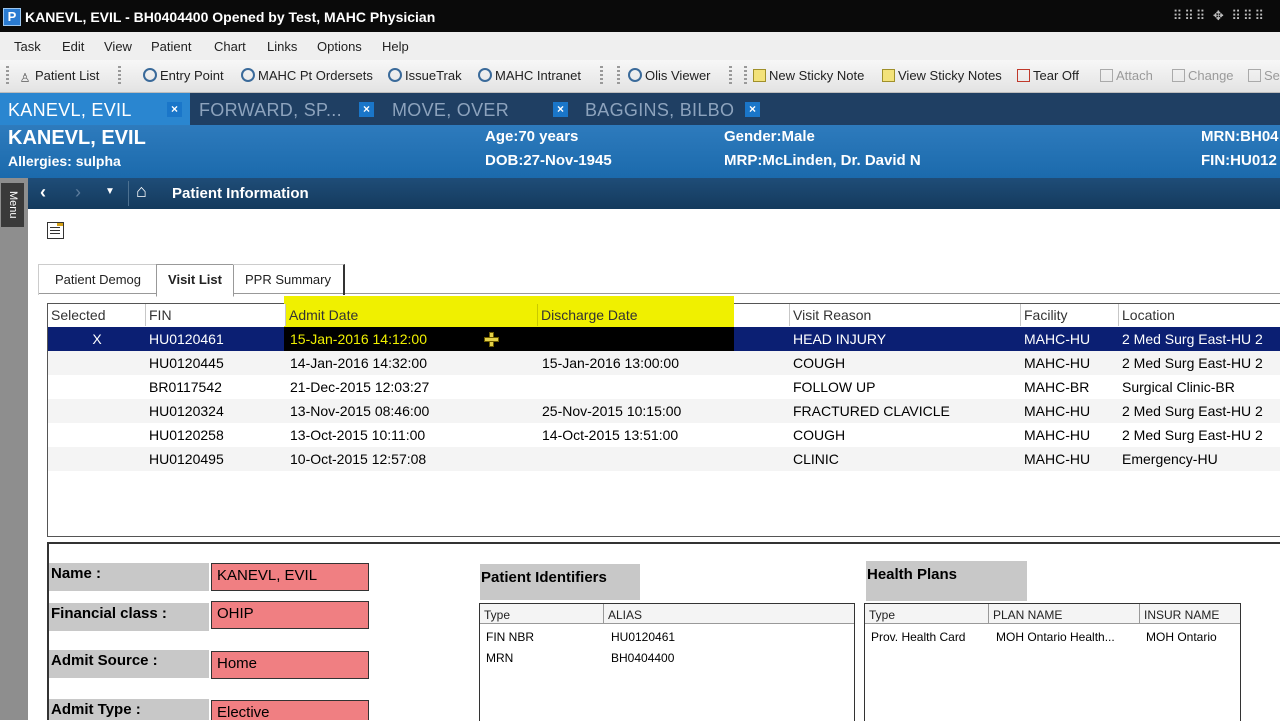 The height and width of the screenshot is (721, 1280). Describe the element at coordinates (1126, 75) in the screenshot. I see `attach-button: Attach` at that location.